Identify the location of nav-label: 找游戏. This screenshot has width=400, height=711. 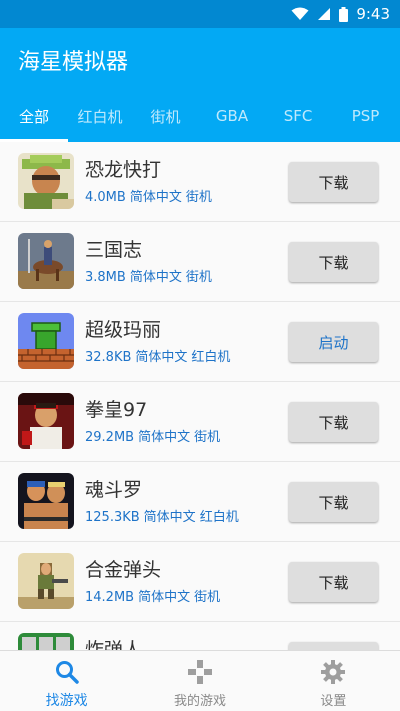
(66, 701).